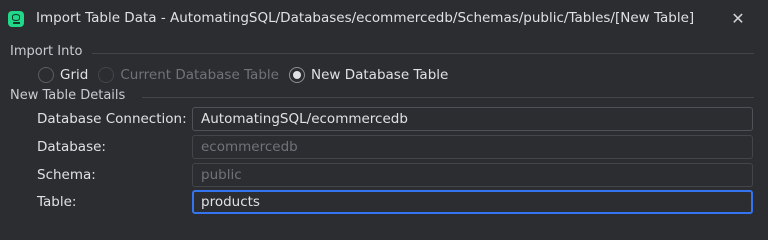  Describe the element at coordinates (71, 147) in the screenshot. I see `database-label: Database:` at that location.